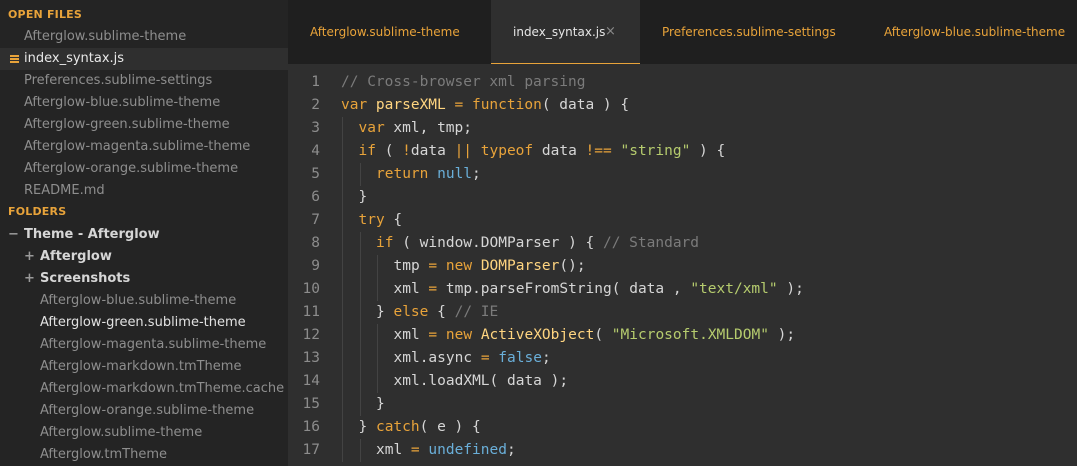 This screenshot has height=466, width=1077. I want to click on code-line: 15}, so click(682, 404).